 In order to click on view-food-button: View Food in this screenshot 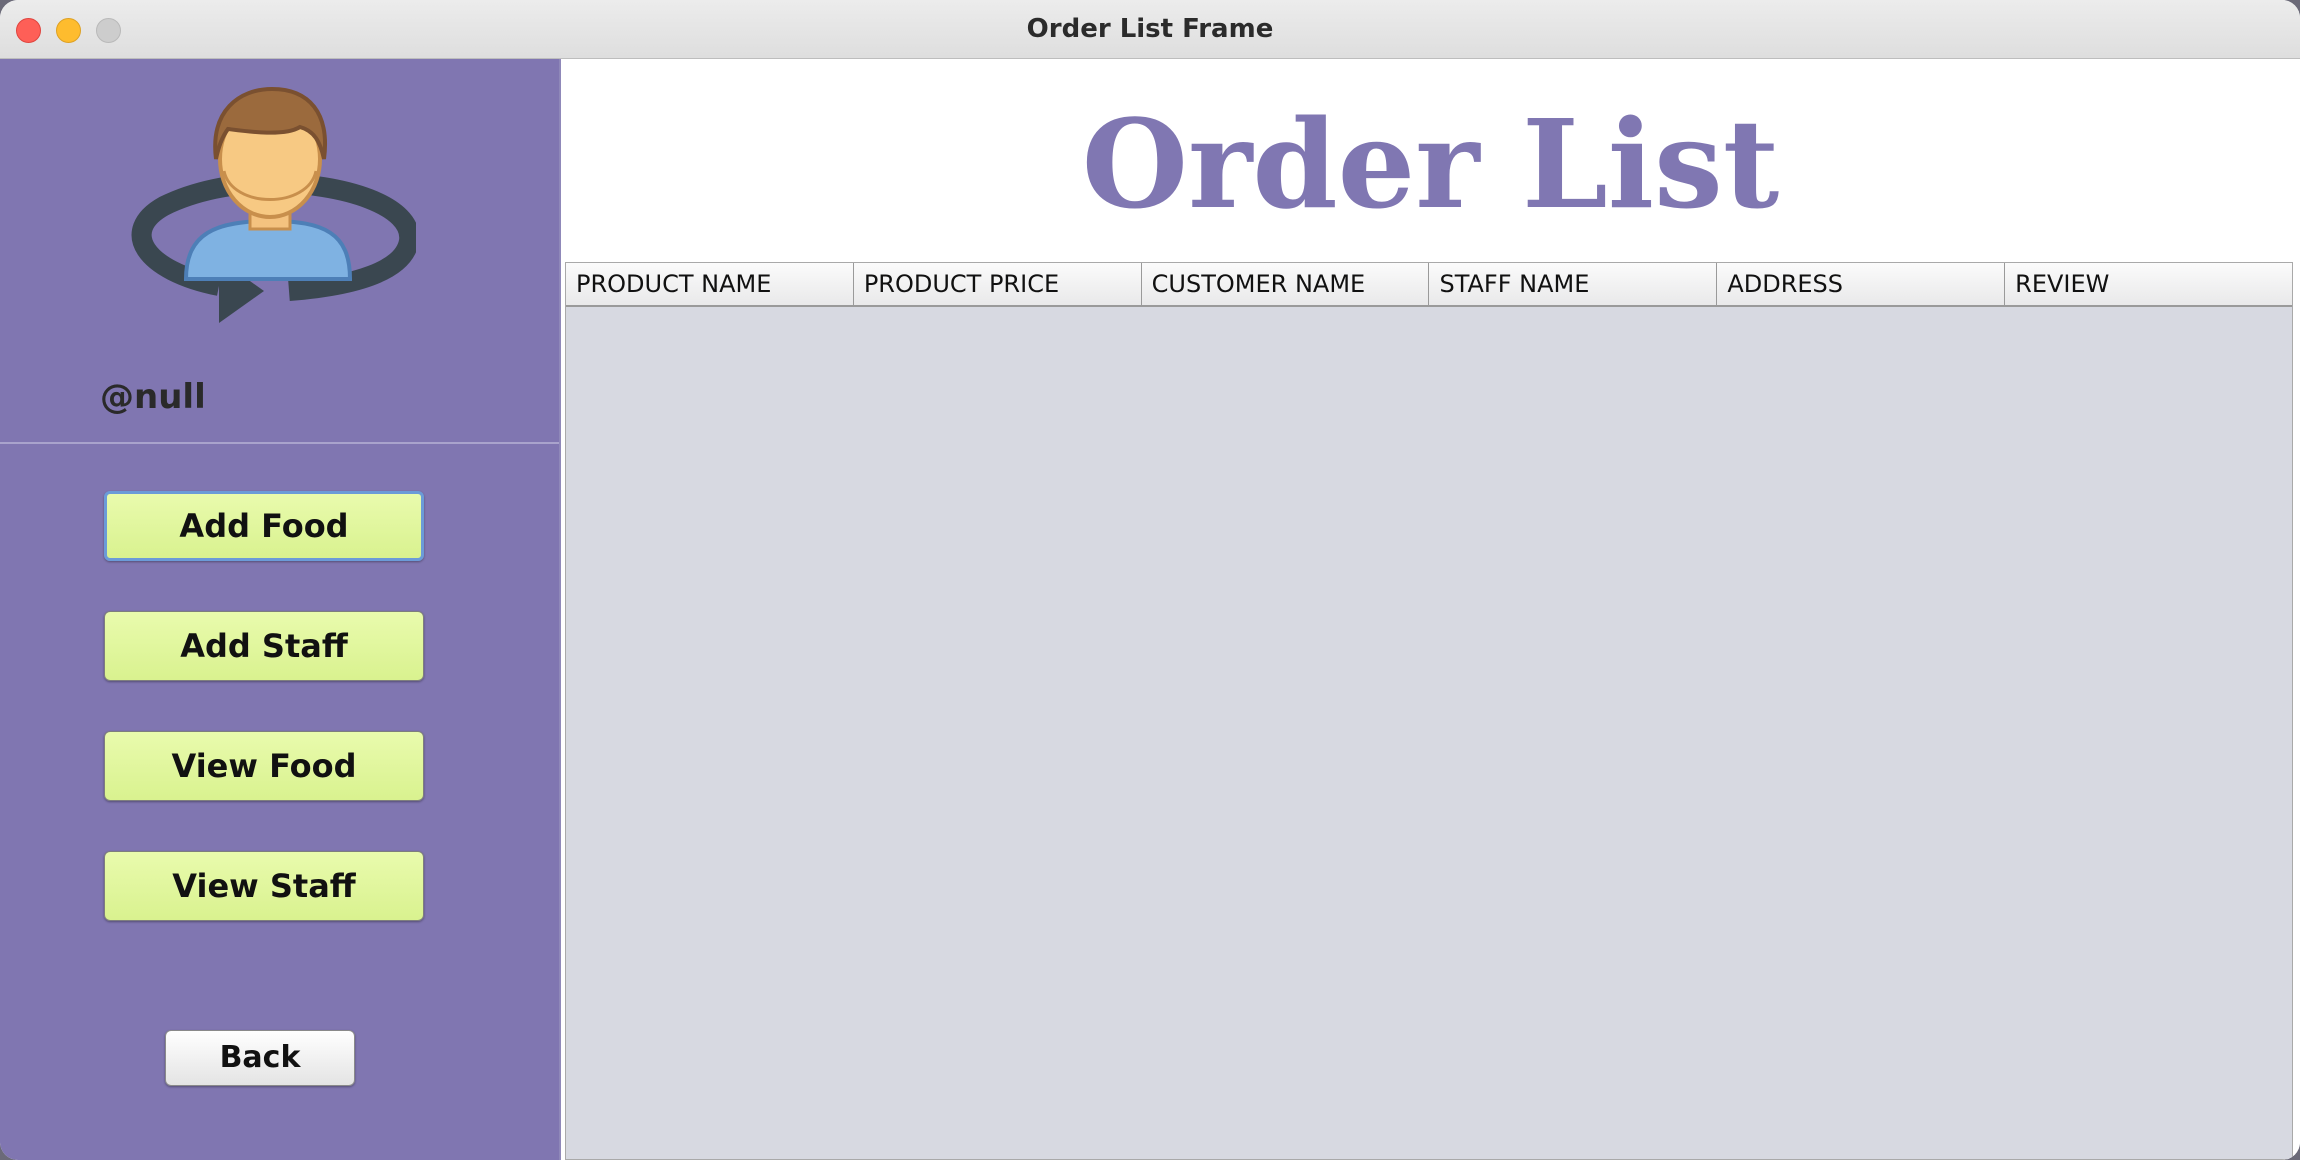, I will do `click(264, 766)`.